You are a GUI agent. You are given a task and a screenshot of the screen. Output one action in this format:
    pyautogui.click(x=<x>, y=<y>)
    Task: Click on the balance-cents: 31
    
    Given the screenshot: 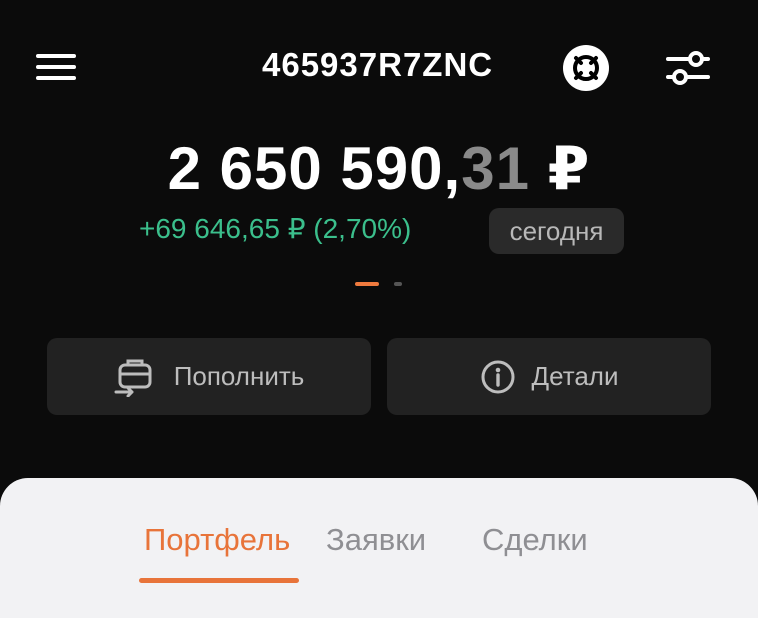 What is the action you would take?
    pyautogui.click(x=495, y=168)
    